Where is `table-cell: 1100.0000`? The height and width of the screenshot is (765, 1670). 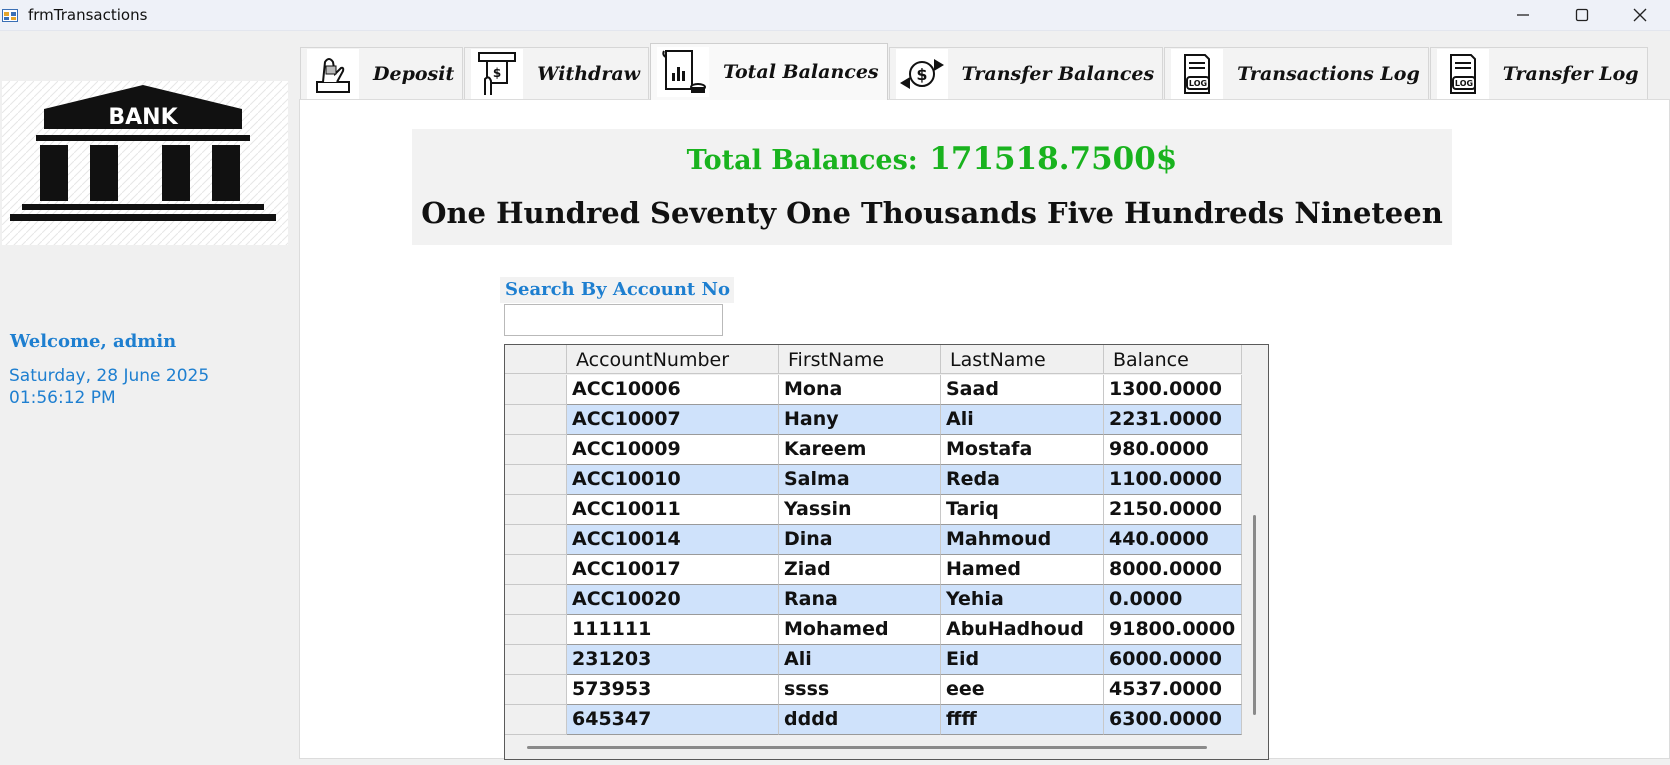 table-cell: 1100.0000 is located at coordinates (1173, 480).